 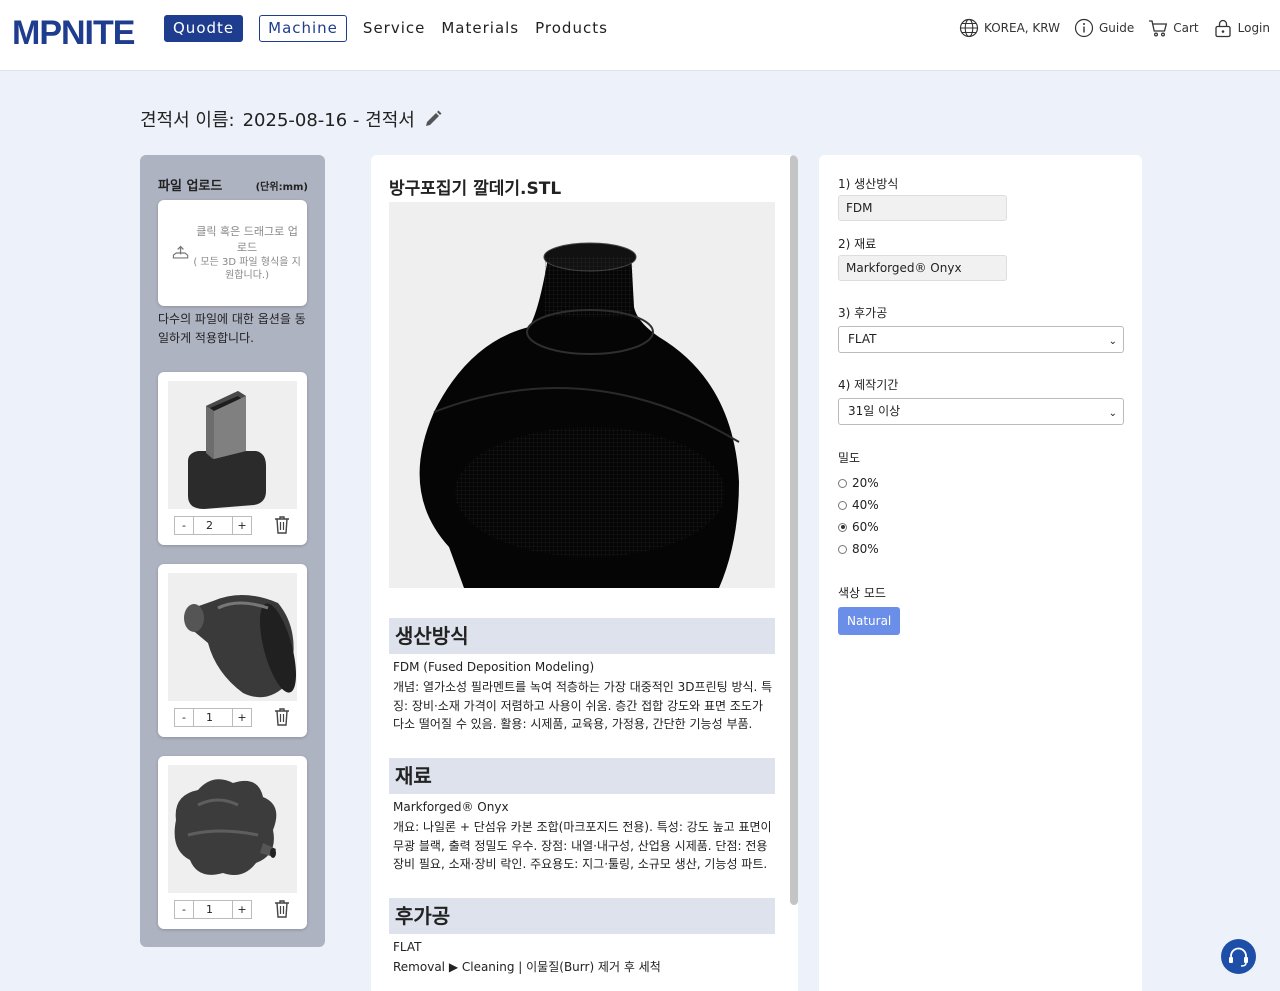 I want to click on file-card: - 2 +, so click(x=232, y=458).